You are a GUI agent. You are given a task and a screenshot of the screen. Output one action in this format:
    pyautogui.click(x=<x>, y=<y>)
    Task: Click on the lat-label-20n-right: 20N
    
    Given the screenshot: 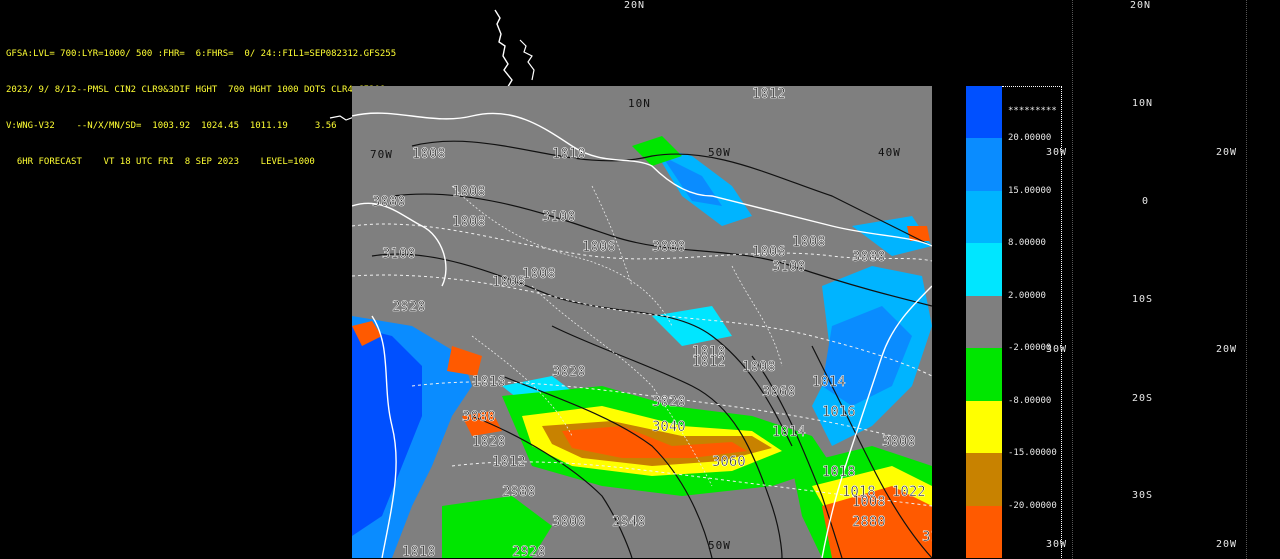 What is the action you would take?
    pyautogui.click(x=1141, y=5)
    